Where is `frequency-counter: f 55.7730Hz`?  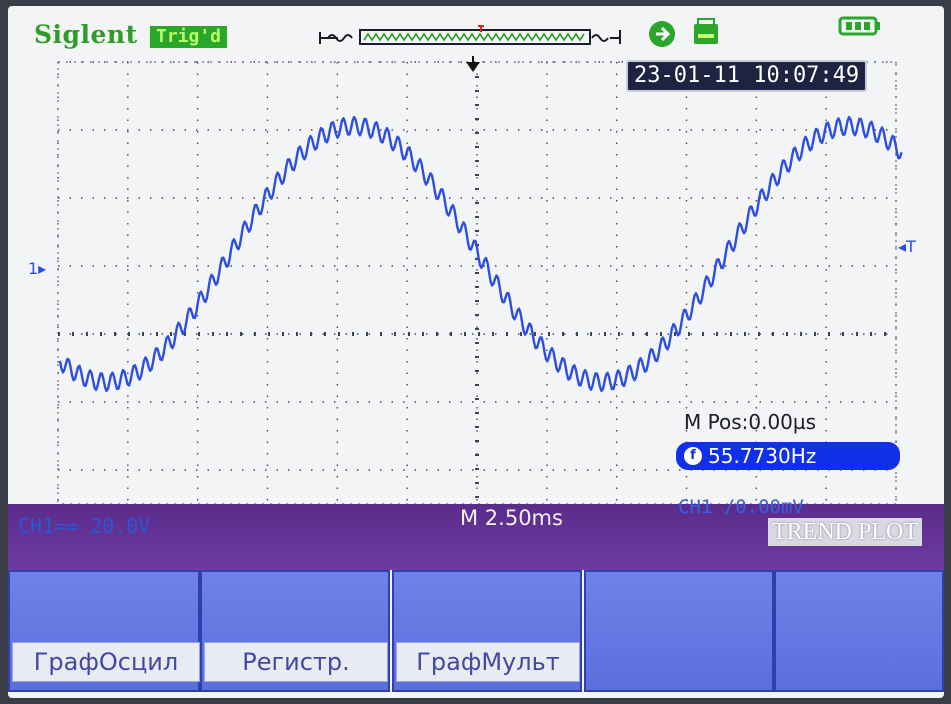
frequency-counter: f 55.7730Hz is located at coordinates (788, 456).